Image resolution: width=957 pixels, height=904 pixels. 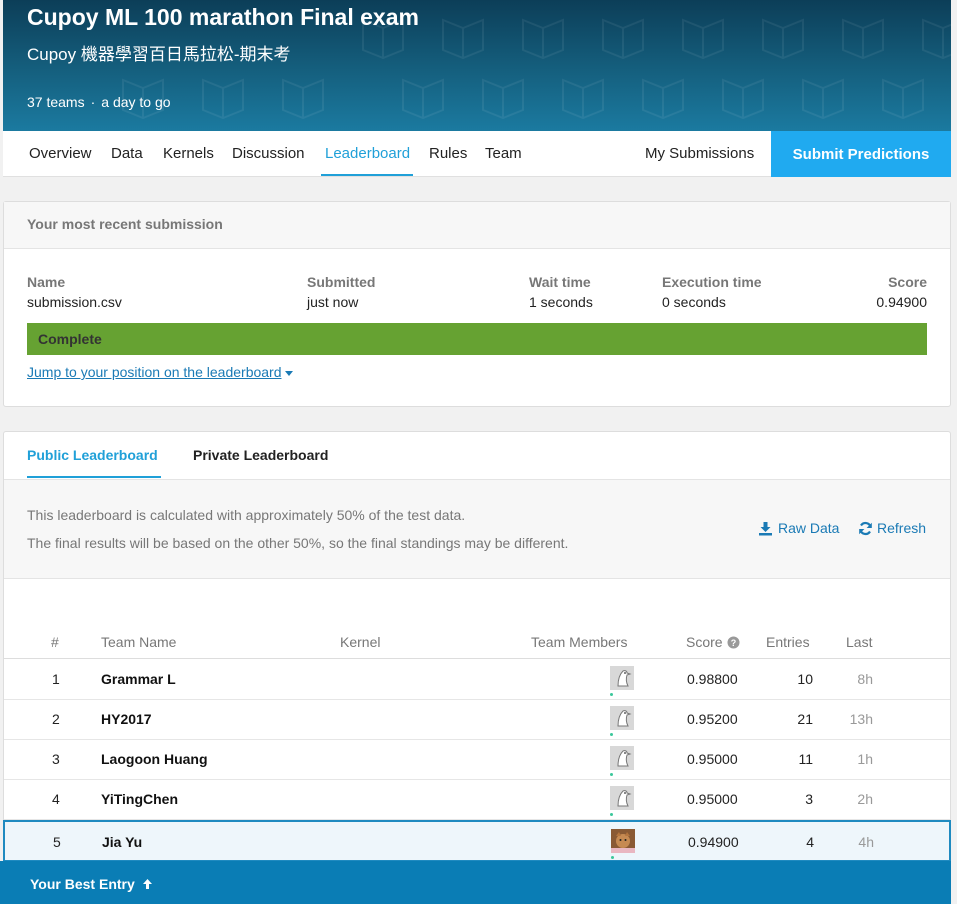 What do you see at coordinates (809, 799) in the screenshot?
I see `row-entries: 3` at bounding box center [809, 799].